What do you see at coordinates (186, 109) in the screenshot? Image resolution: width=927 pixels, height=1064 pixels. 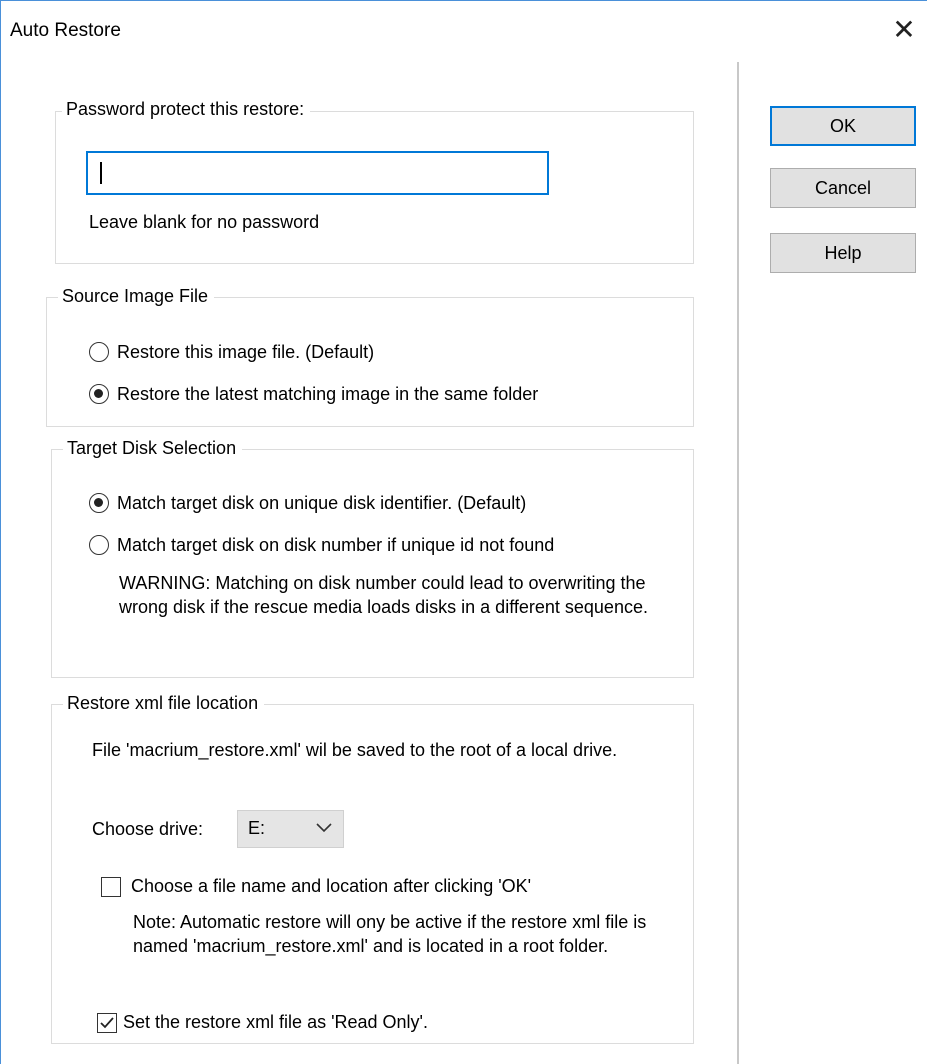 I see `password-group-legend: Password protect this restore:` at bounding box center [186, 109].